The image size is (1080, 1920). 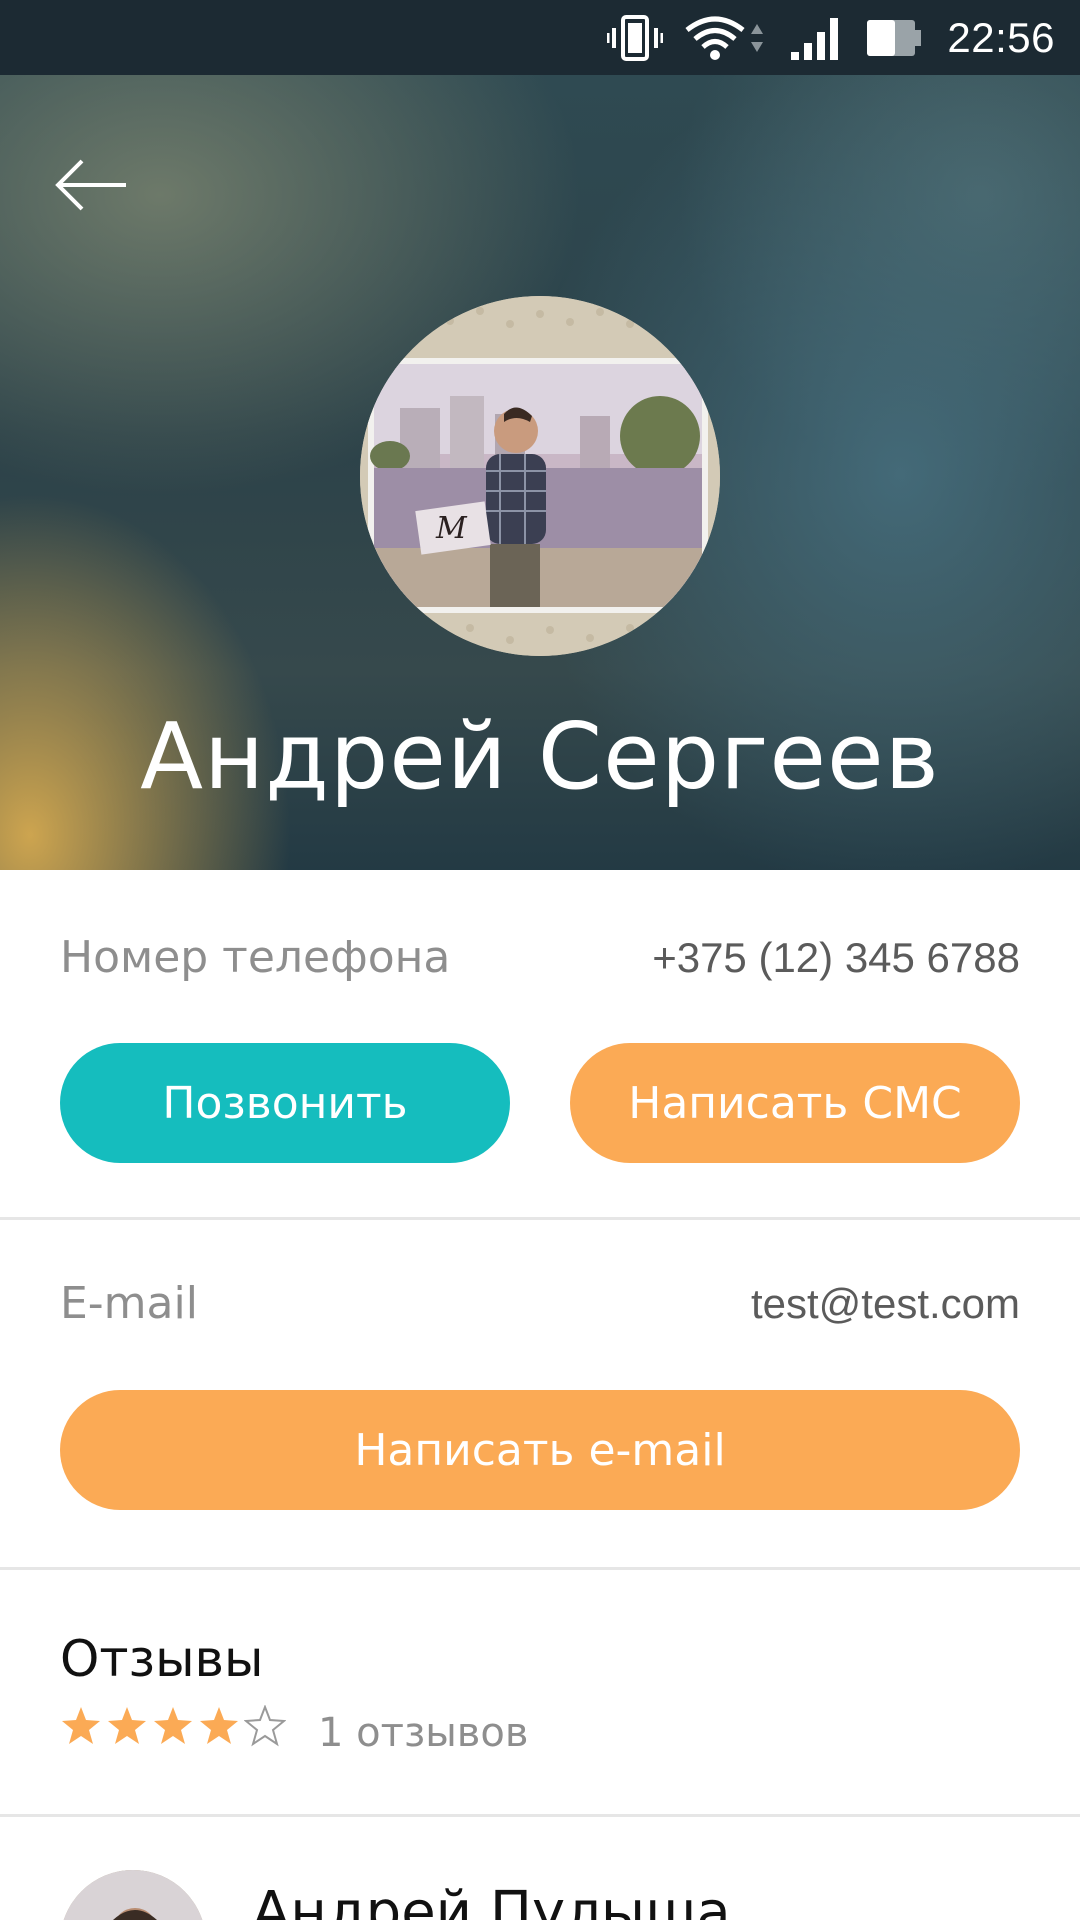 I want to click on review-author-name: Андрей Пулыша, so click(x=491, y=1900).